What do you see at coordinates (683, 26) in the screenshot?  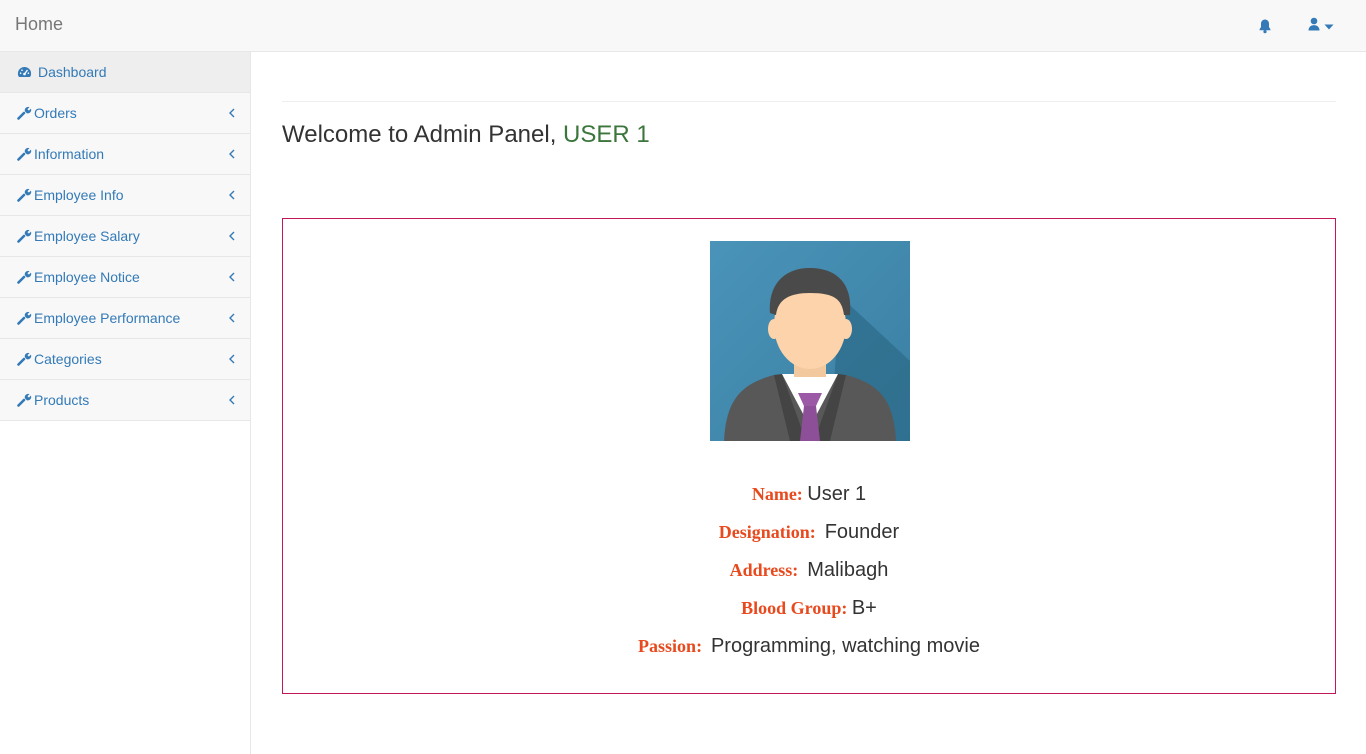 I see `top-navbar: Home` at bounding box center [683, 26].